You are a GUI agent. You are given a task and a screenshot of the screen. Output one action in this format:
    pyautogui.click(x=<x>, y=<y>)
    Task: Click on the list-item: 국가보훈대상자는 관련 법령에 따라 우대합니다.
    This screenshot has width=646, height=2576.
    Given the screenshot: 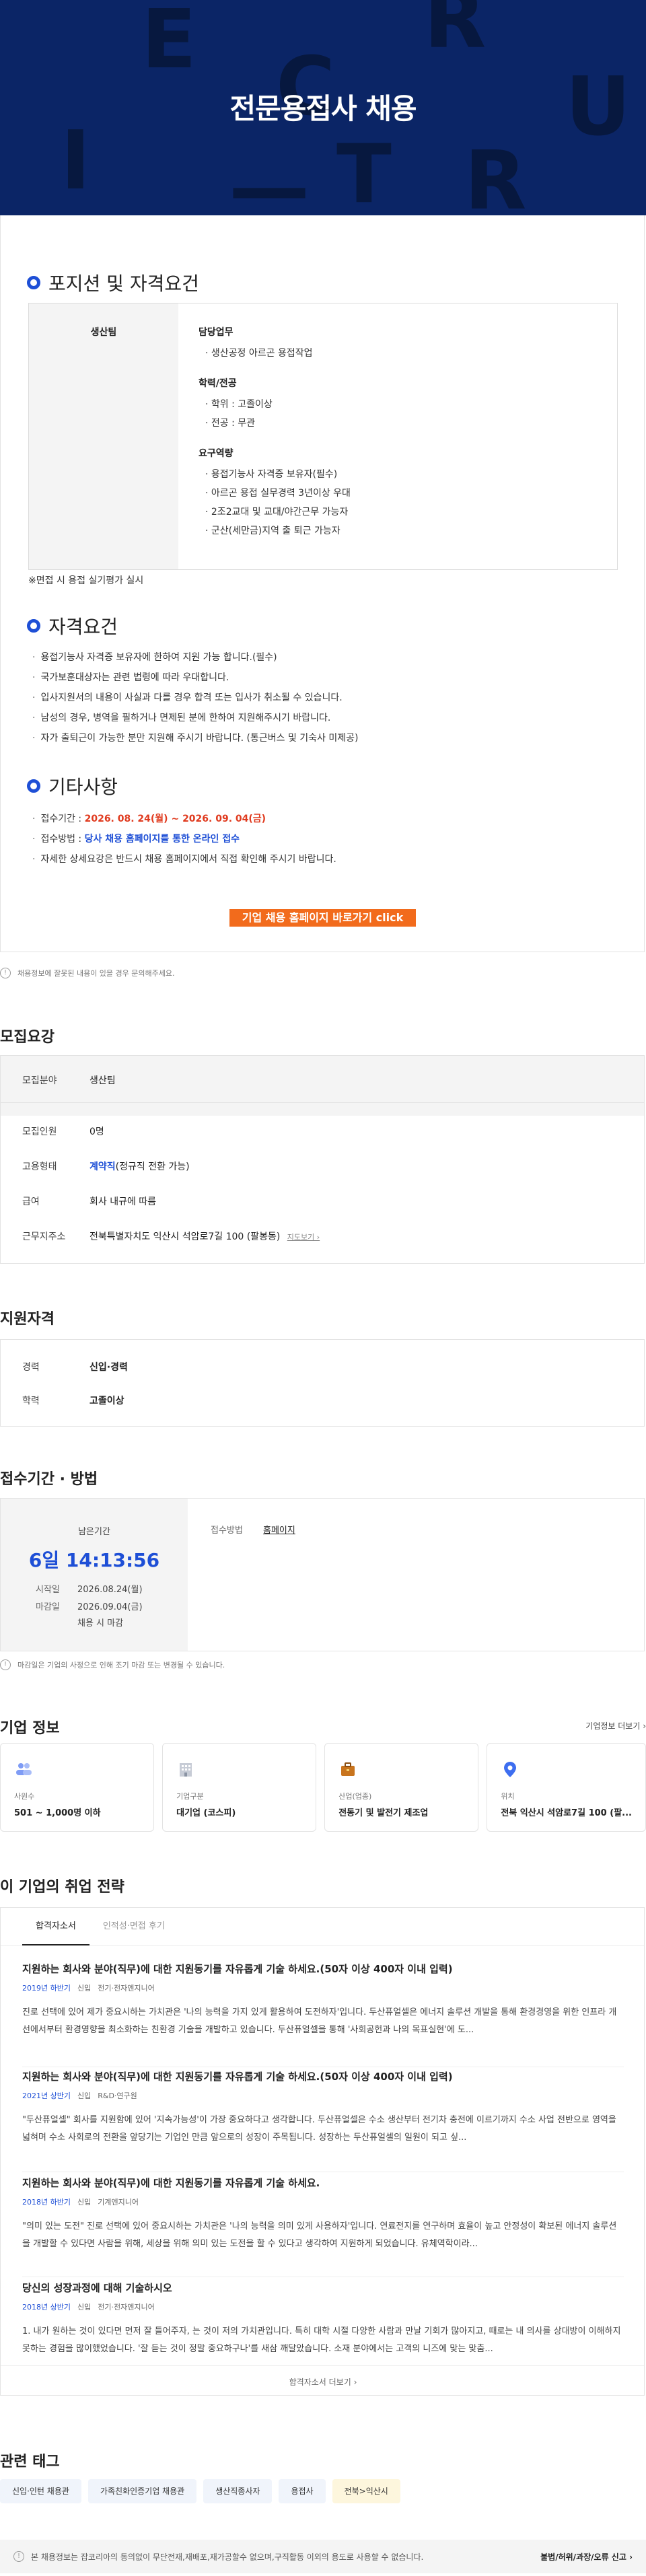 What is the action you would take?
    pyautogui.click(x=196, y=678)
    